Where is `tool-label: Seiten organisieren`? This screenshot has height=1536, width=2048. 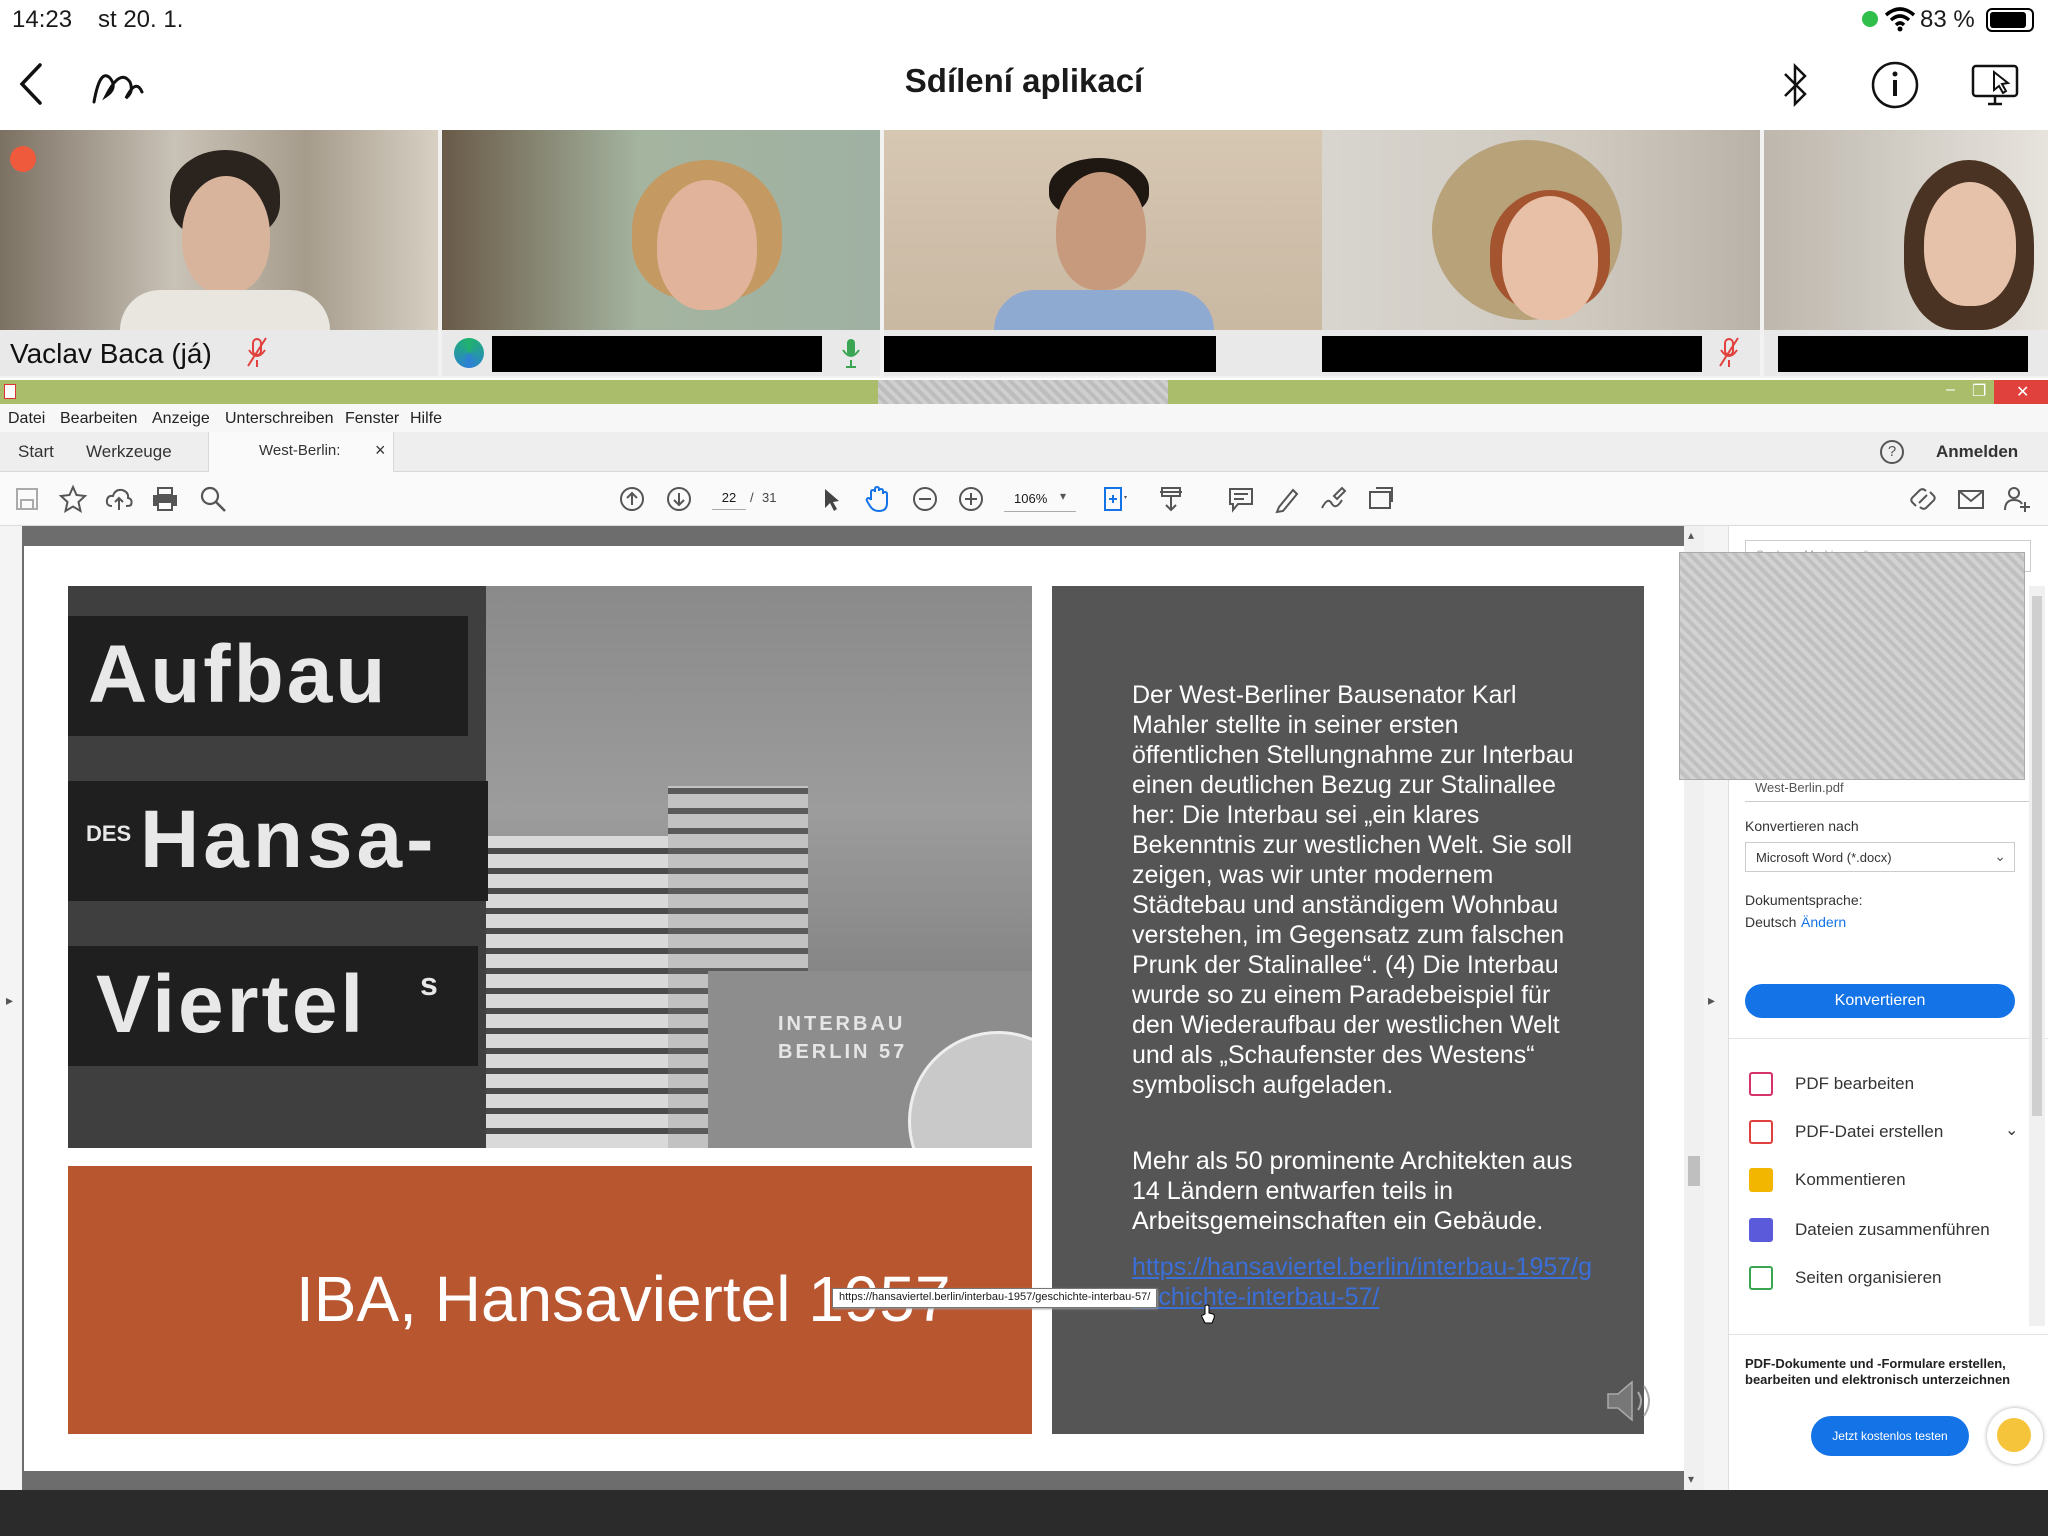 tool-label: Seiten organisieren is located at coordinates (1868, 1277).